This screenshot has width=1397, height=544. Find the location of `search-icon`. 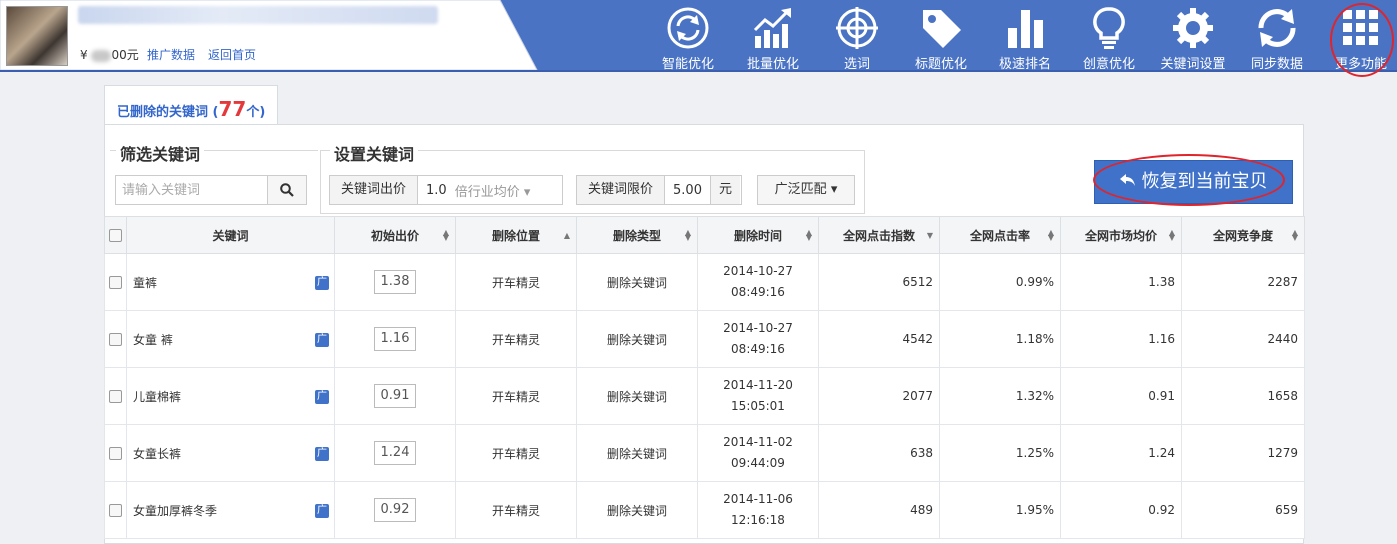

search-icon is located at coordinates (287, 190).